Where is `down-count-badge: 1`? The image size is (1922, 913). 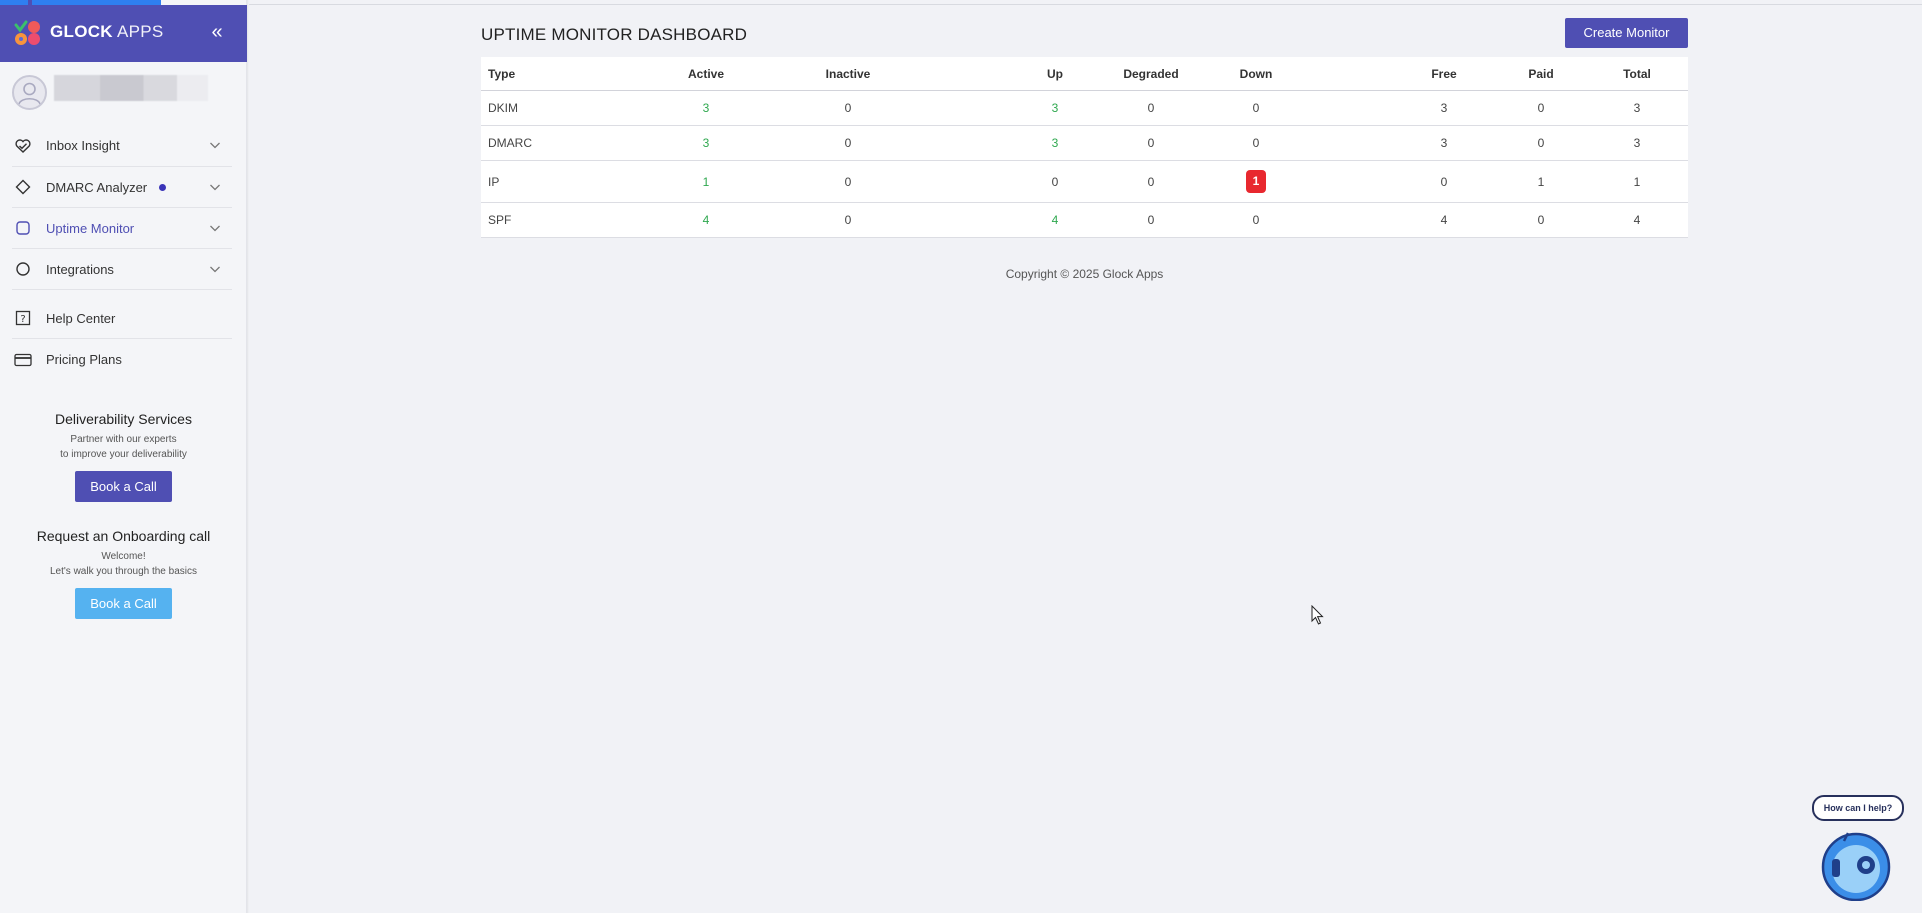
down-count-badge: 1 is located at coordinates (1256, 181).